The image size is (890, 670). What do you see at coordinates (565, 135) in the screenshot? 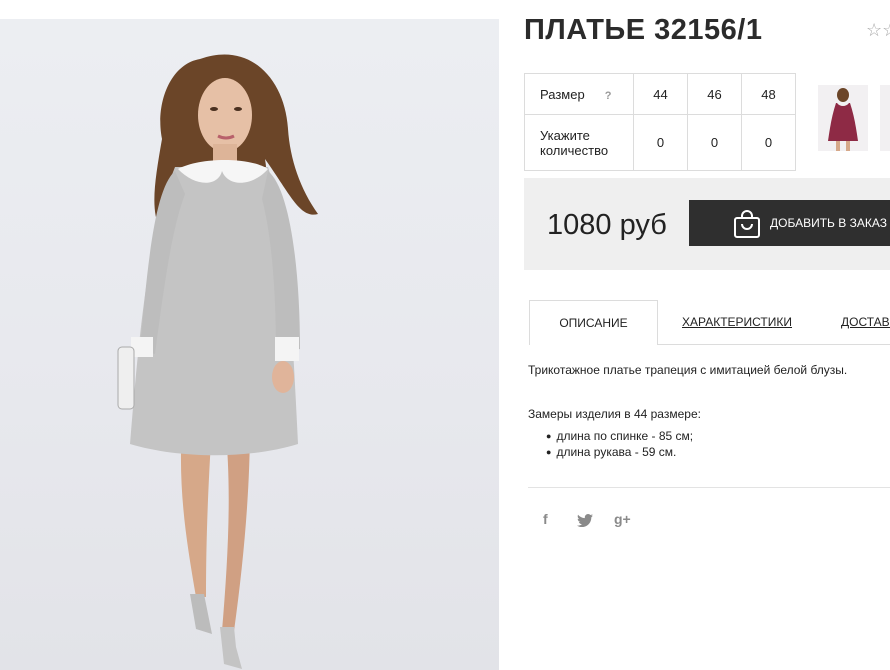
I see `quantity-label-line1: Укажите` at bounding box center [565, 135].